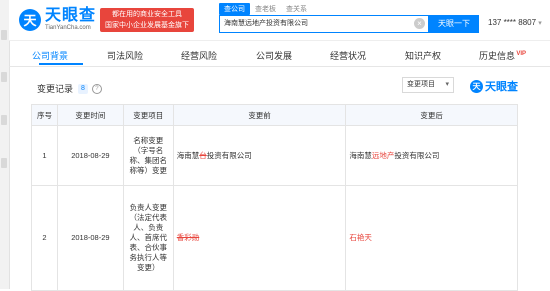  I want to click on col-header-item: 变更项目, so click(148, 115).